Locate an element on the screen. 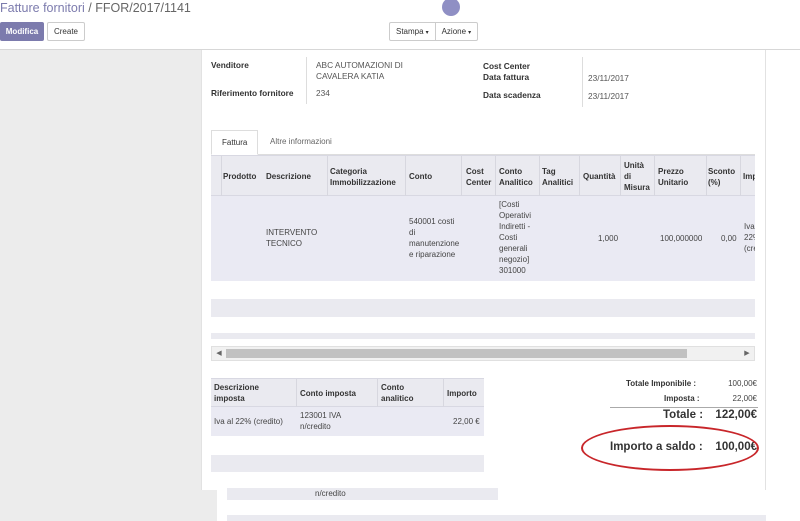  breadcrumb: Fatture fornitori / FFOR/2017/1141 is located at coordinates (95, 8).